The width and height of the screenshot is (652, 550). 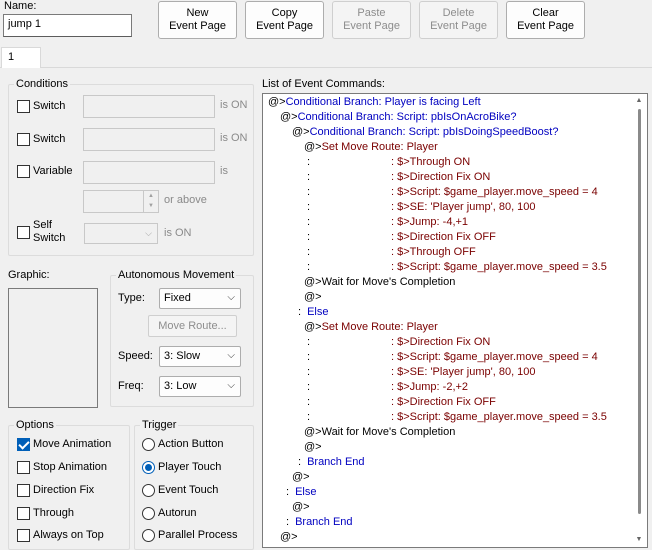 What do you see at coordinates (29, 275) in the screenshot?
I see `graphic-label: Graphic:` at bounding box center [29, 275].